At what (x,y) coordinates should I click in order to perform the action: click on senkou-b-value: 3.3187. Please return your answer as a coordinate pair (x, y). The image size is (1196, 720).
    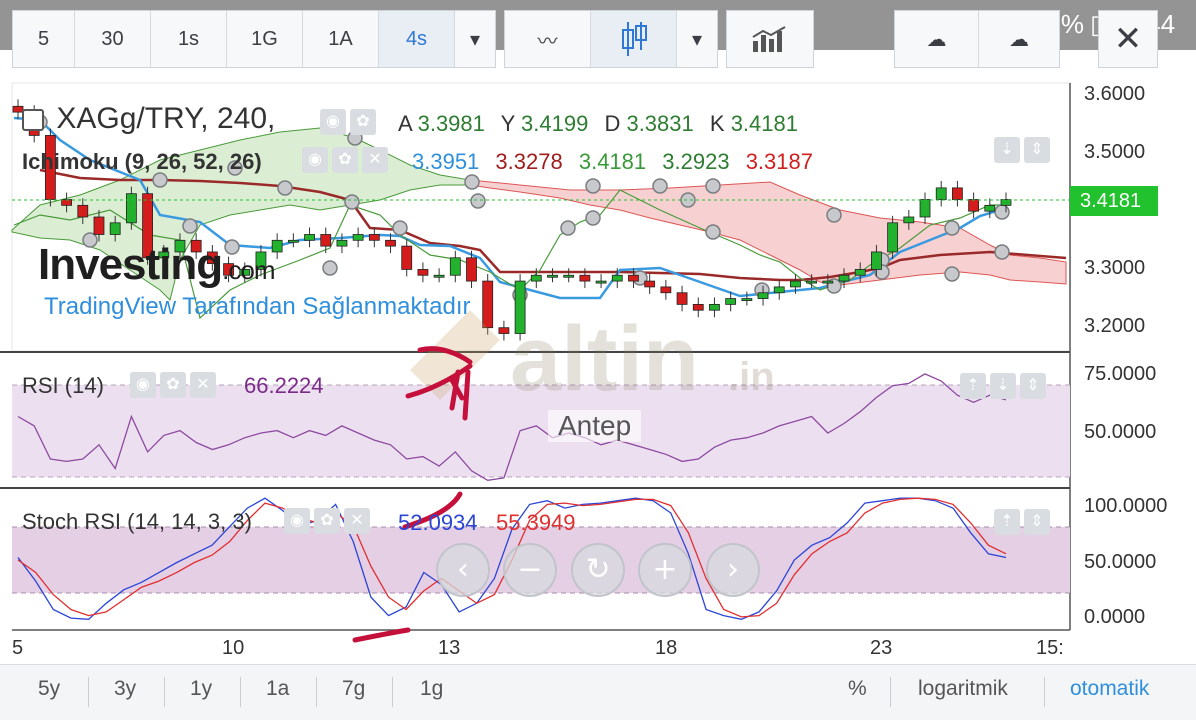
    Looking at the image, I should click on (779, 161).